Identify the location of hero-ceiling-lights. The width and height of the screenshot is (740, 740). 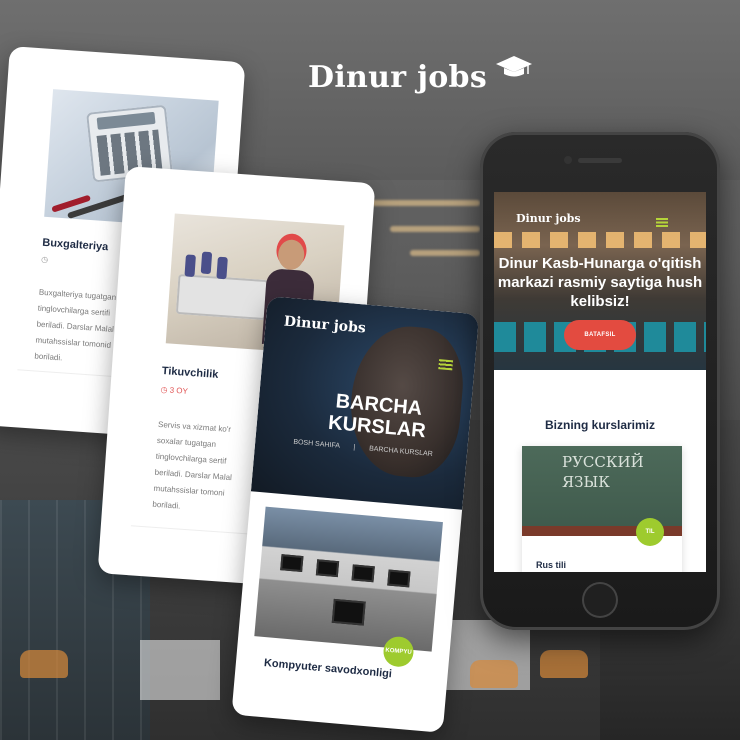
(600, 240).